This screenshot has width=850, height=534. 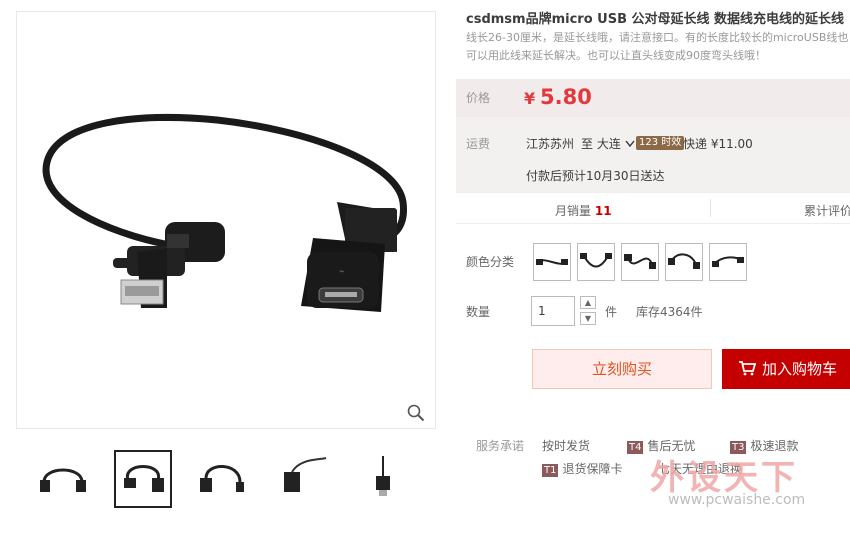 What do you see at coordinates (611, 312) in the screenshot?
I see `quantity-unit: 件` at bounding box center [611, 312].